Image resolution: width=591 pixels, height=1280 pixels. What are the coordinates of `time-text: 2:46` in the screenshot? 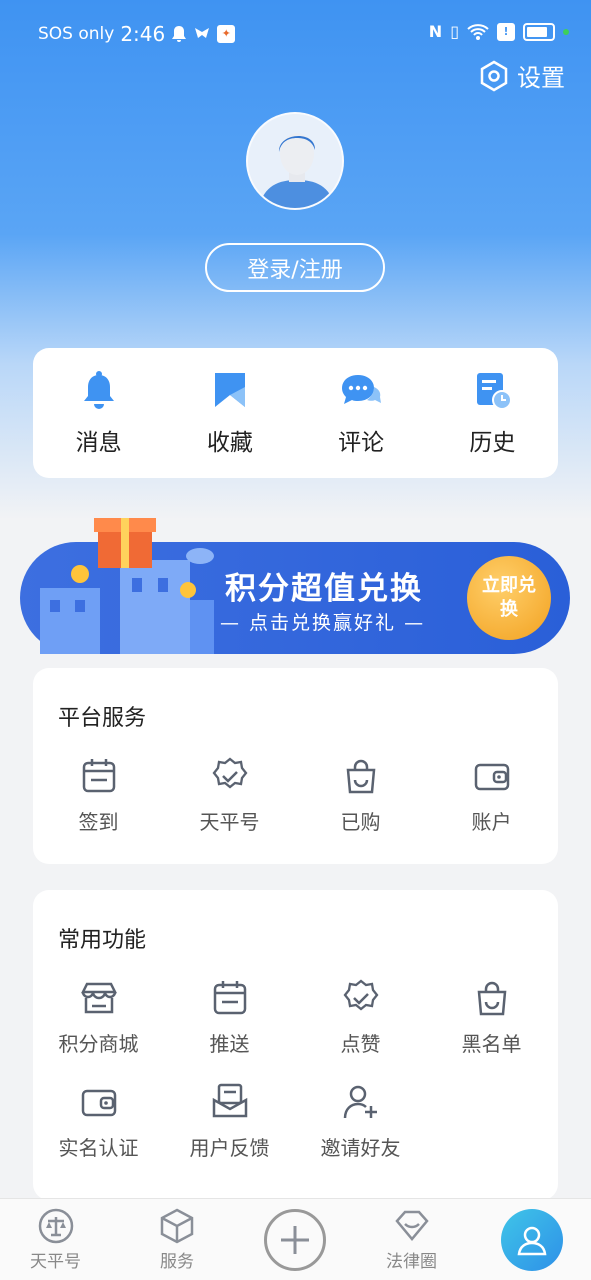 It's located at (143, 34).